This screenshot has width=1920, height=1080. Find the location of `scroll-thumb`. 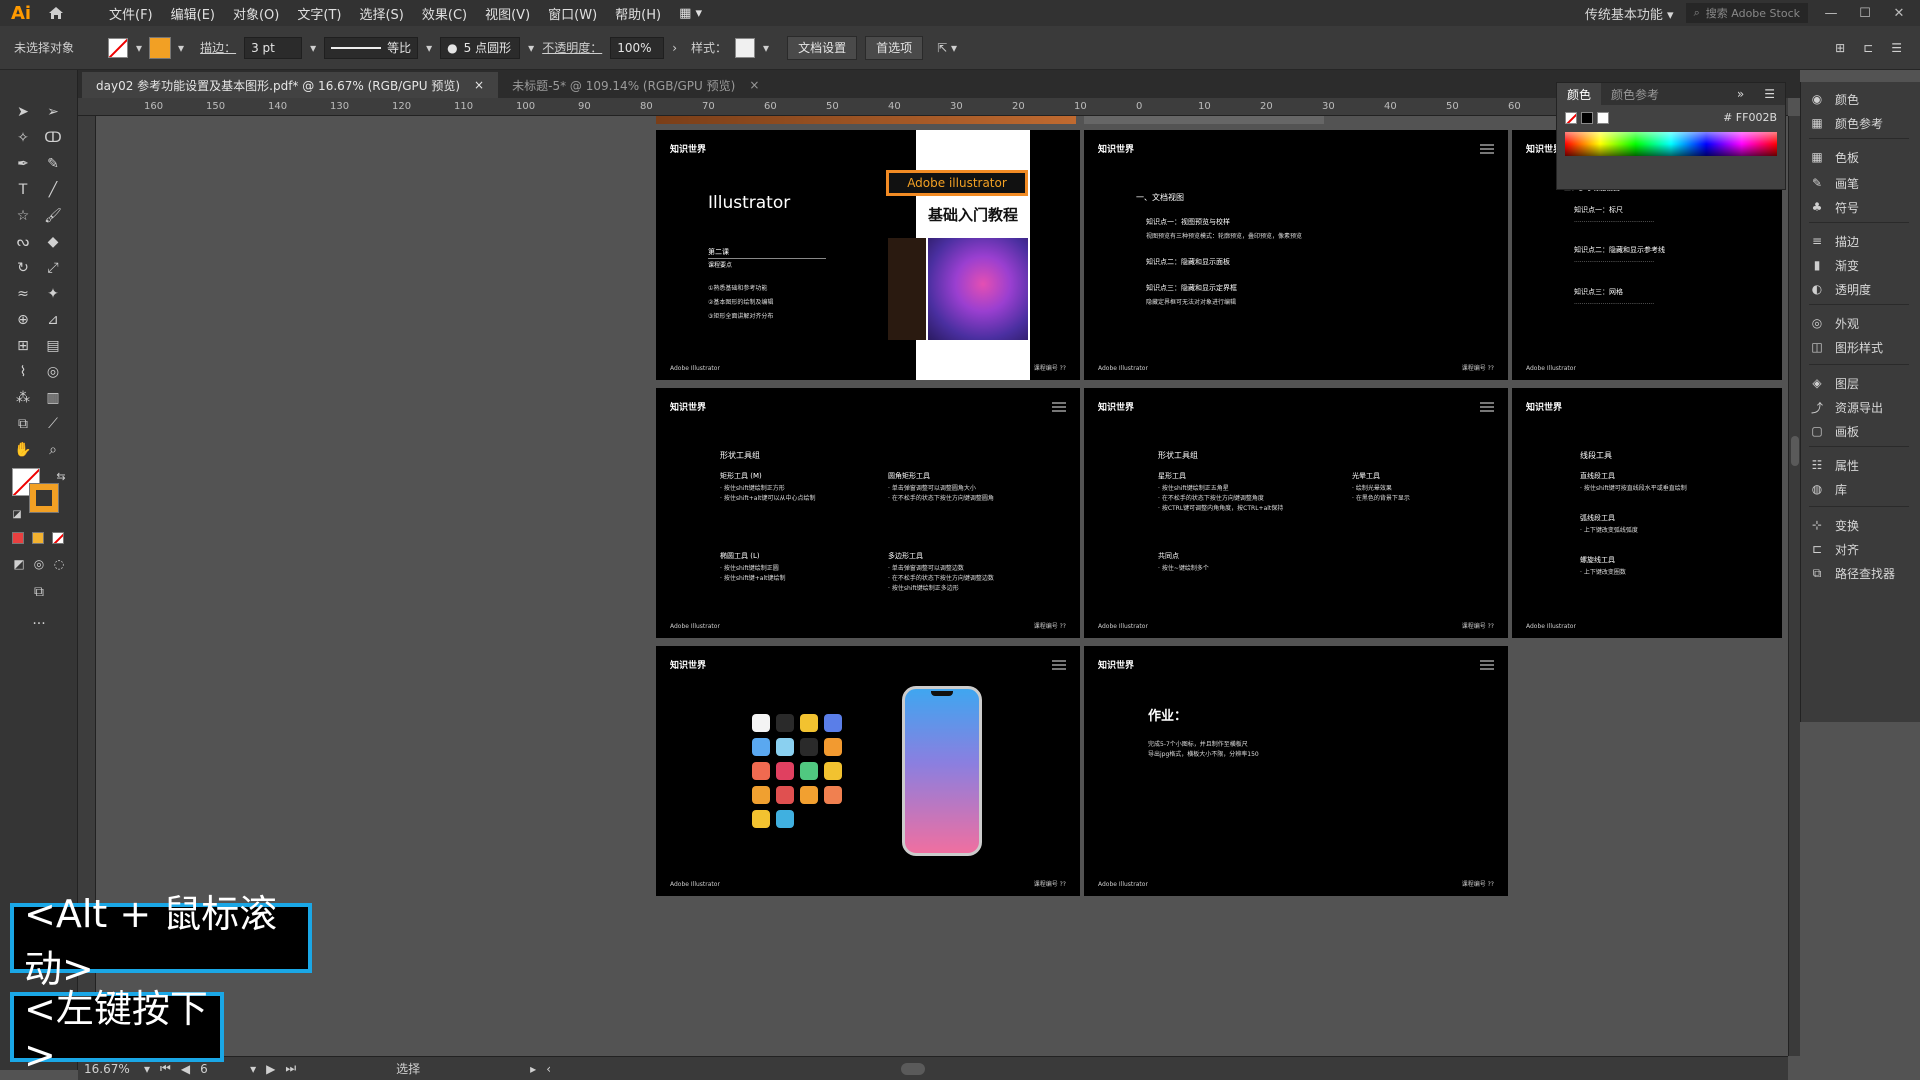

scroll-thumb is located at coordinates (1795, 451).